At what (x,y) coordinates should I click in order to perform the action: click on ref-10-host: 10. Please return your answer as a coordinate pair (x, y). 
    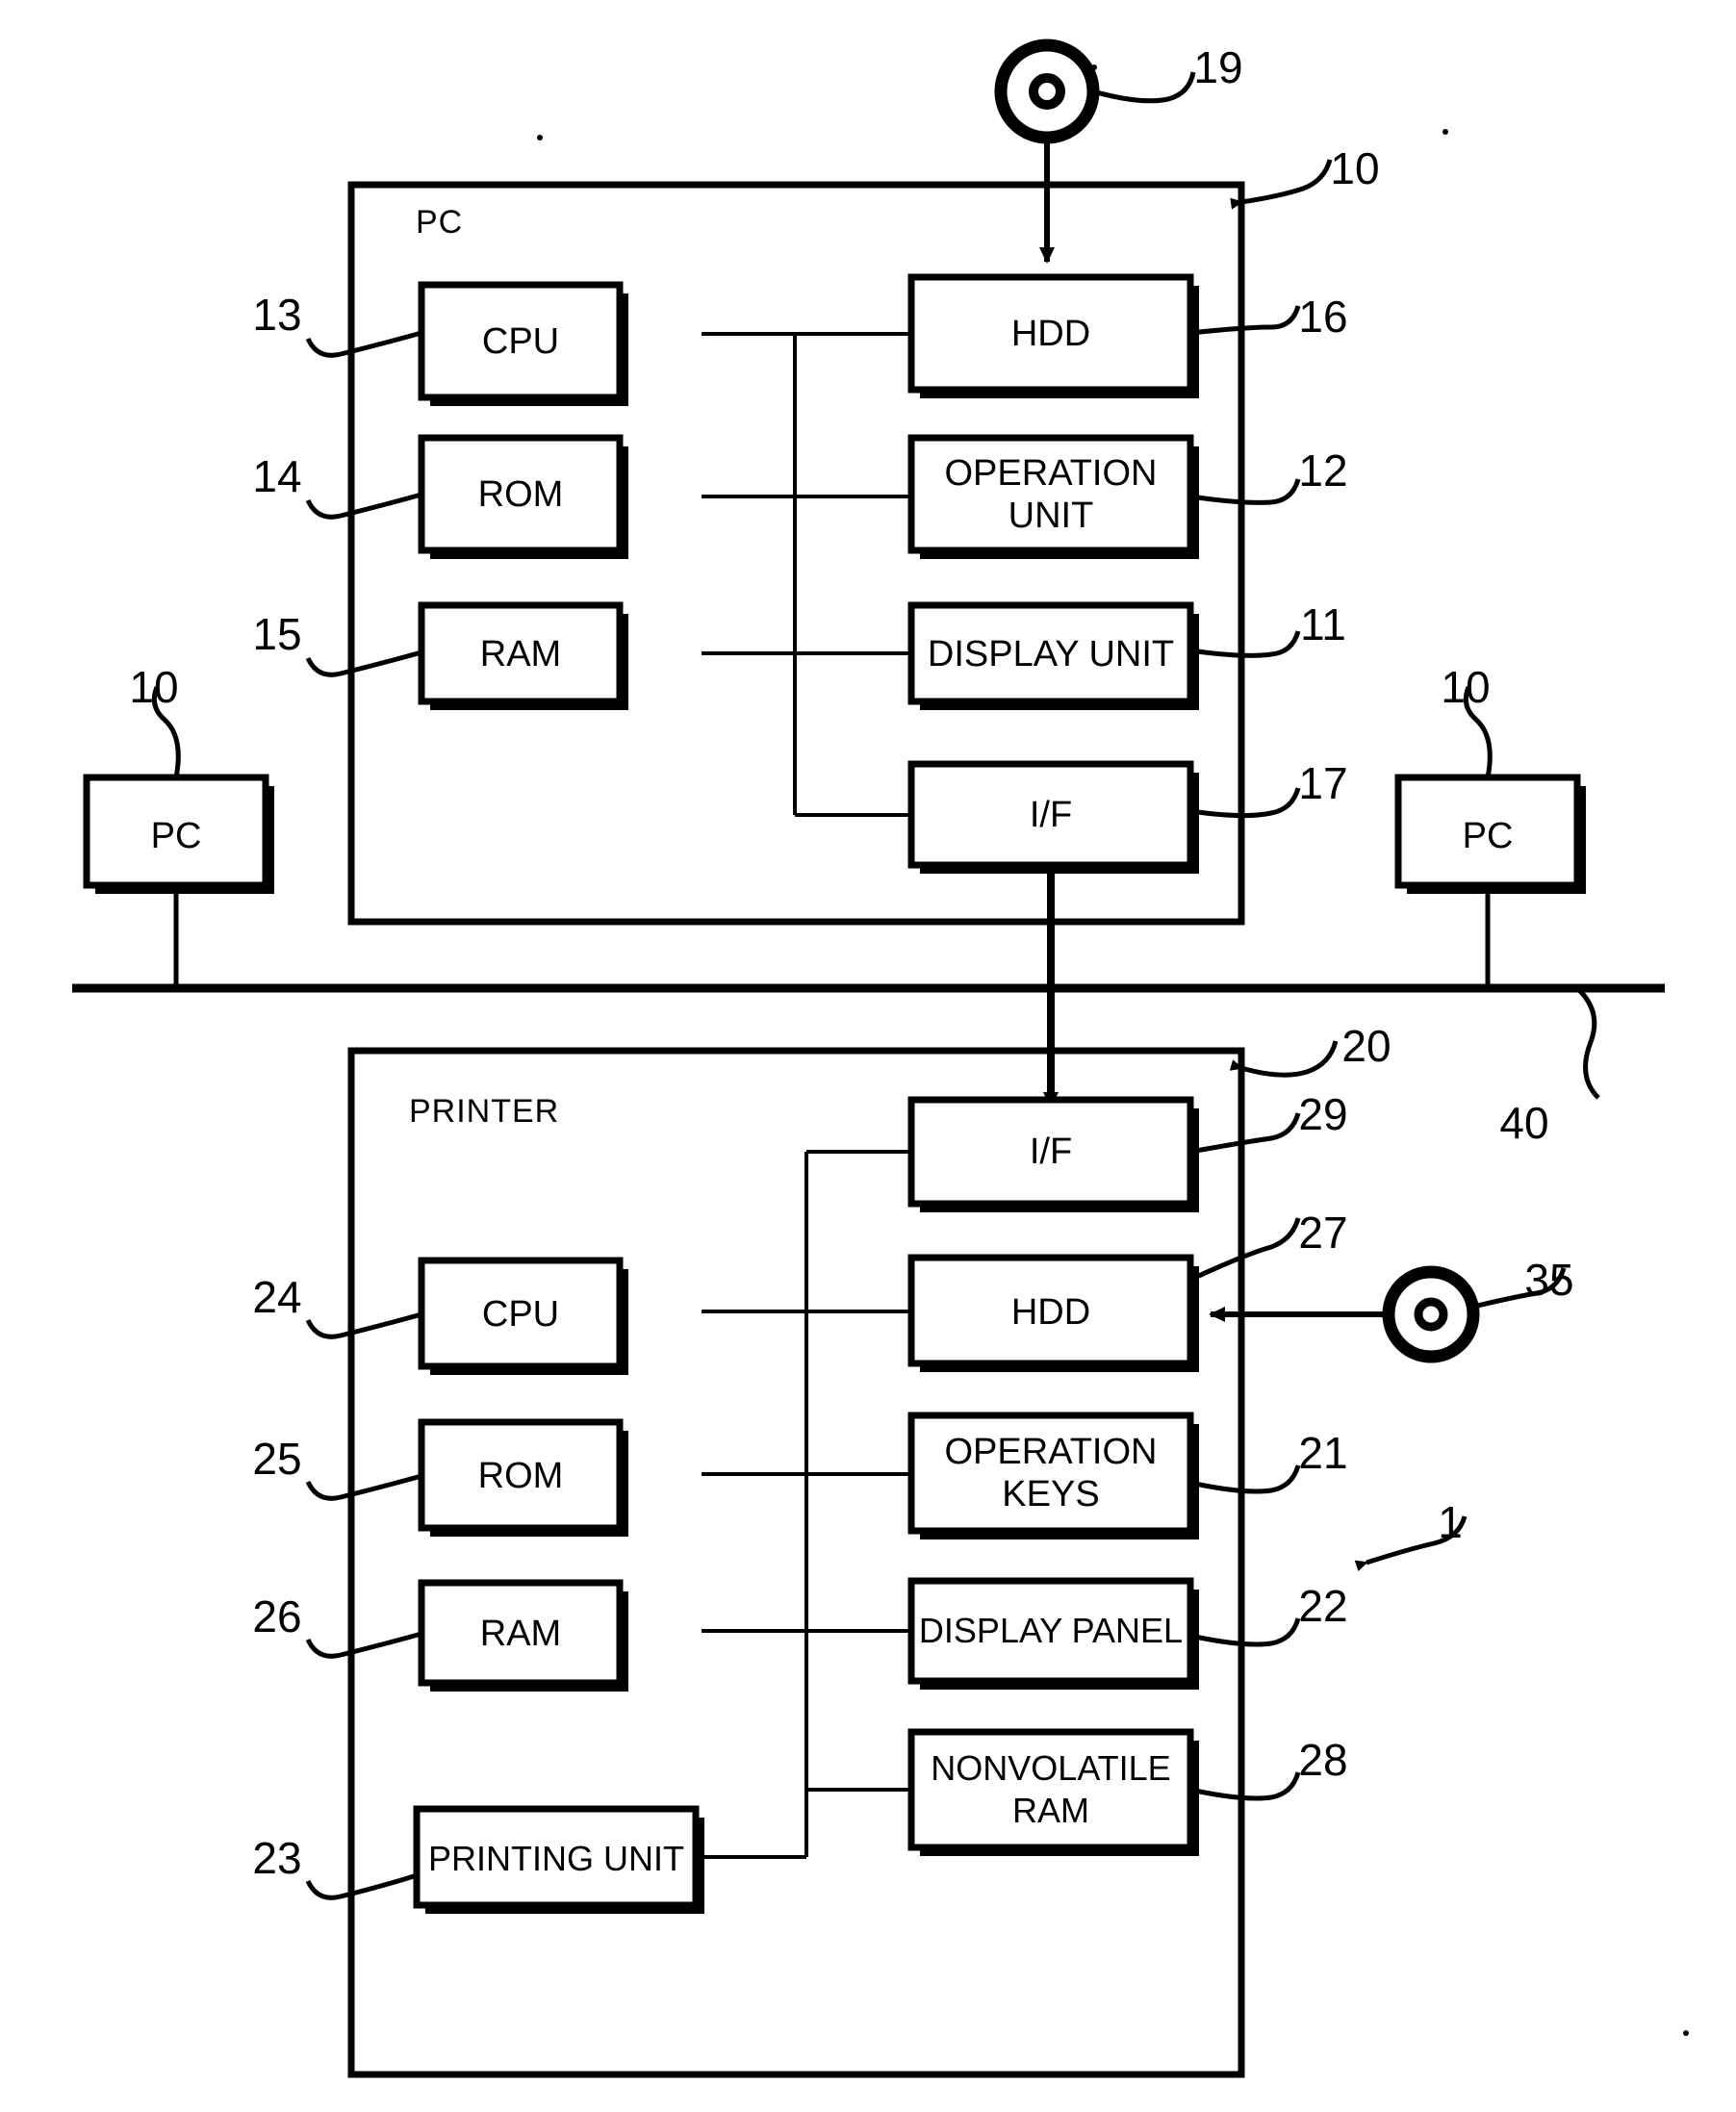
    Looking at the image, I should click on (1355, 168).